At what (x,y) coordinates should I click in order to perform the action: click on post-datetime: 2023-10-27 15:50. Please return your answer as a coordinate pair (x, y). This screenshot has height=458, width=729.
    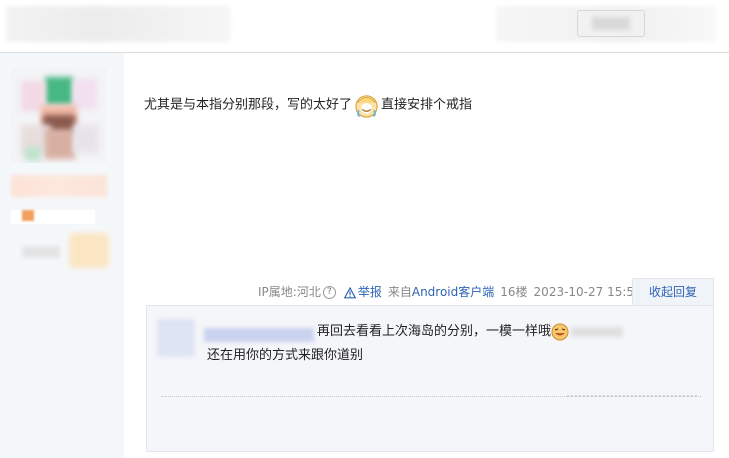
    Looking at the image, I should click on (587, 292).